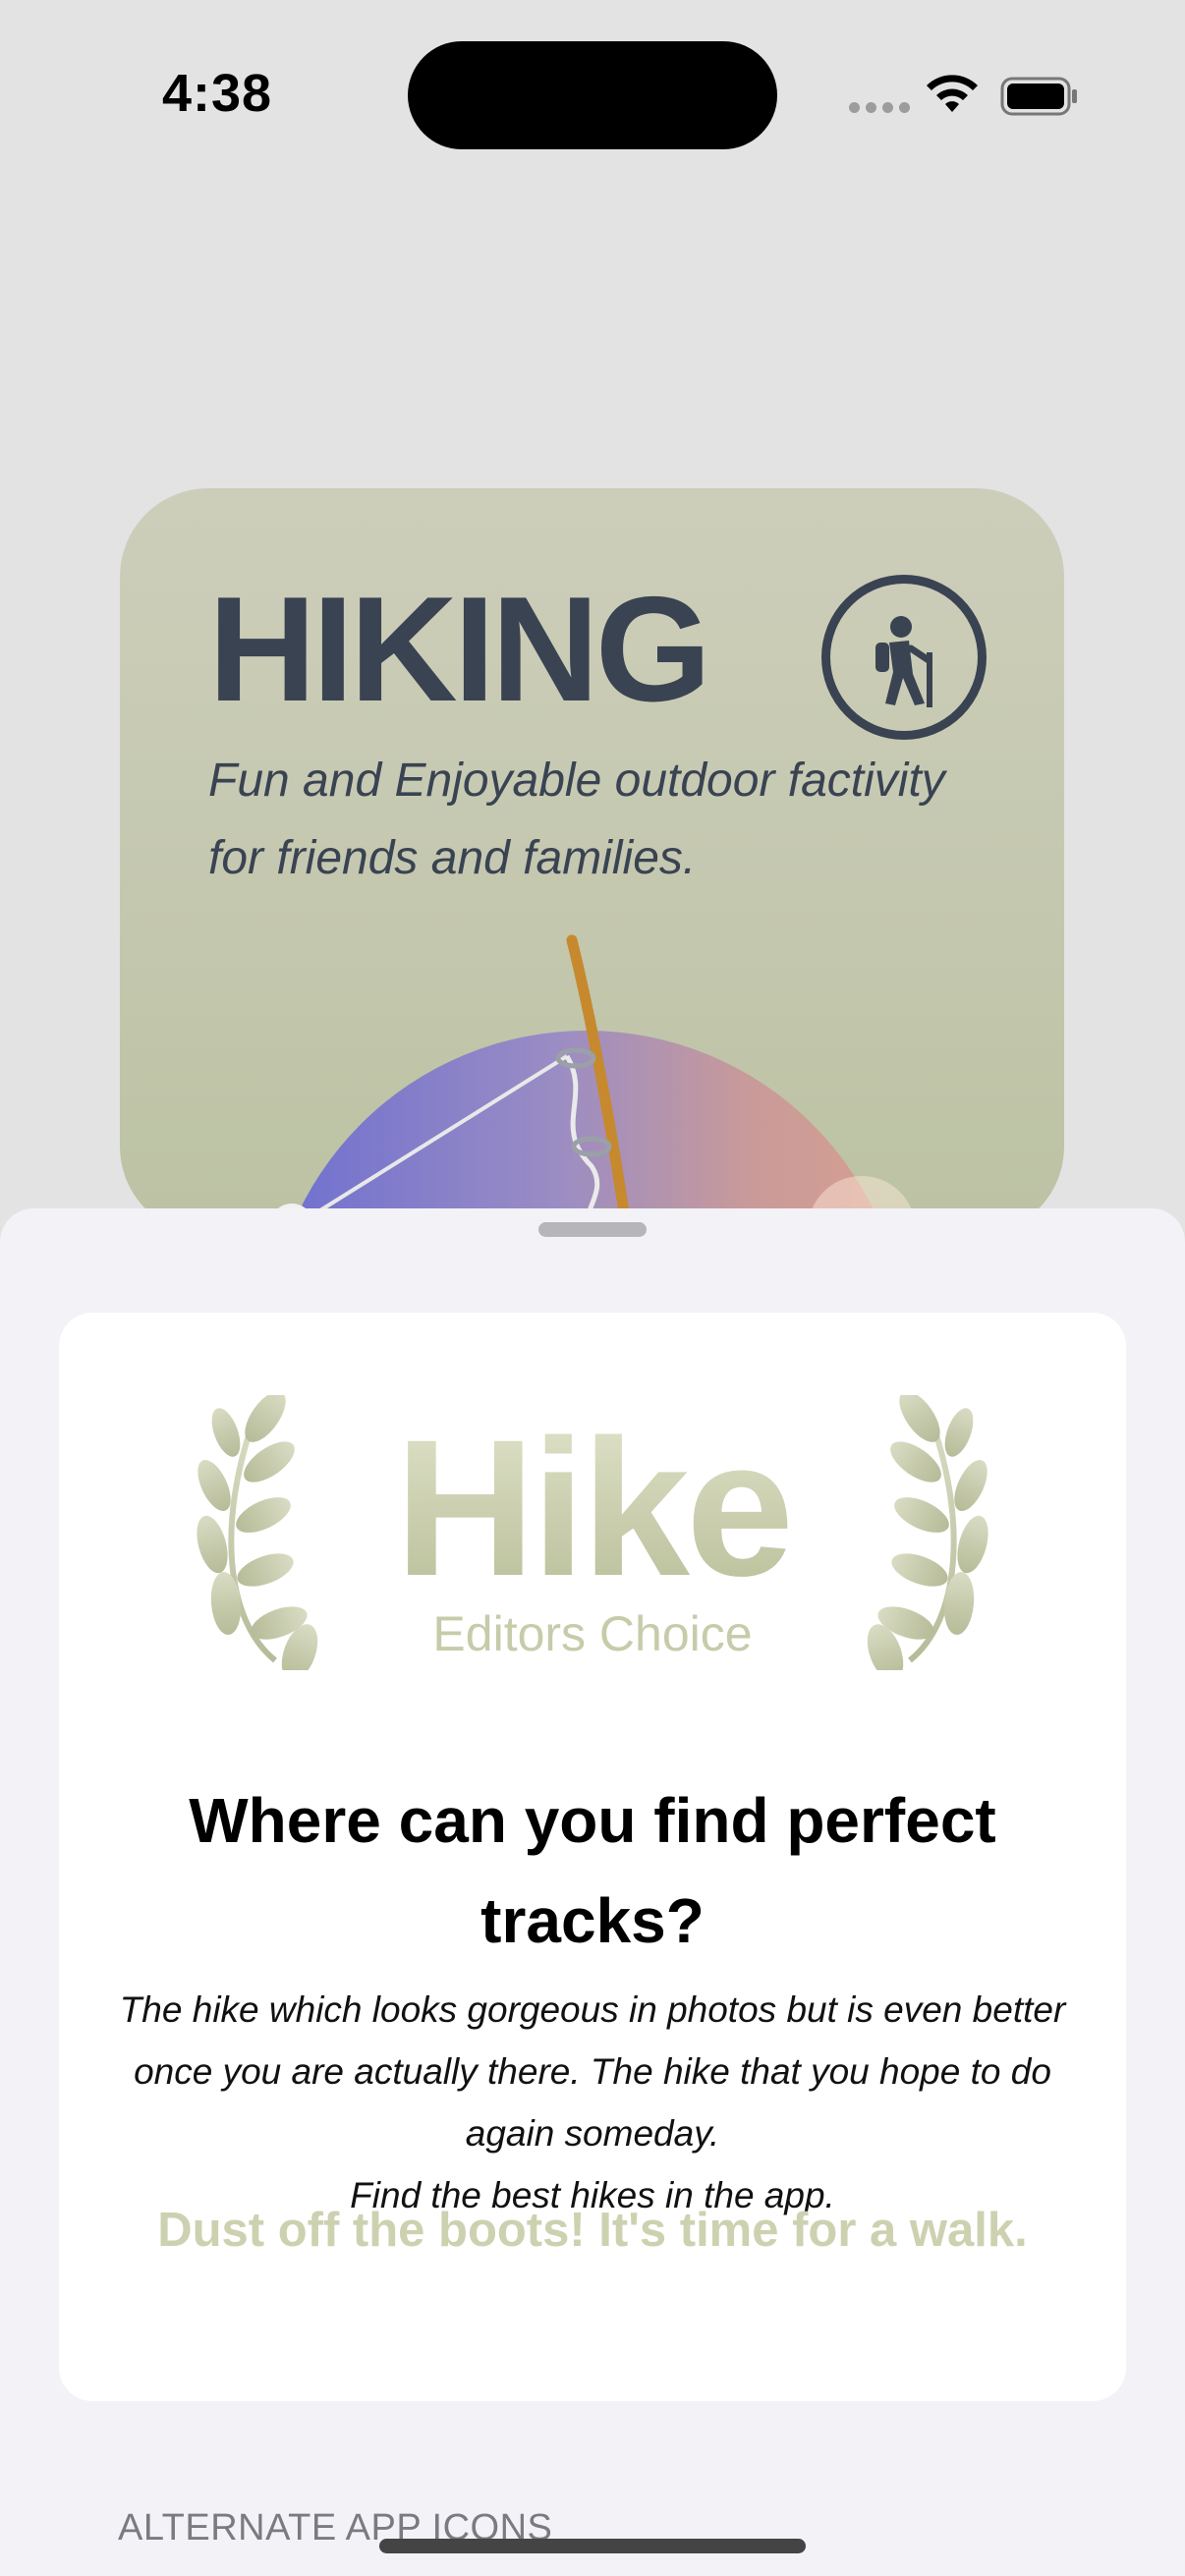  I want to click on dynamic-island, so click(592, 95).